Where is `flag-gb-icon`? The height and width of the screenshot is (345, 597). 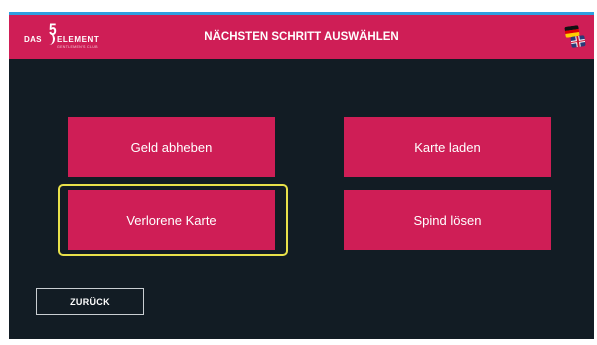 flag-gb-icon is located at coordinates (578, 41).